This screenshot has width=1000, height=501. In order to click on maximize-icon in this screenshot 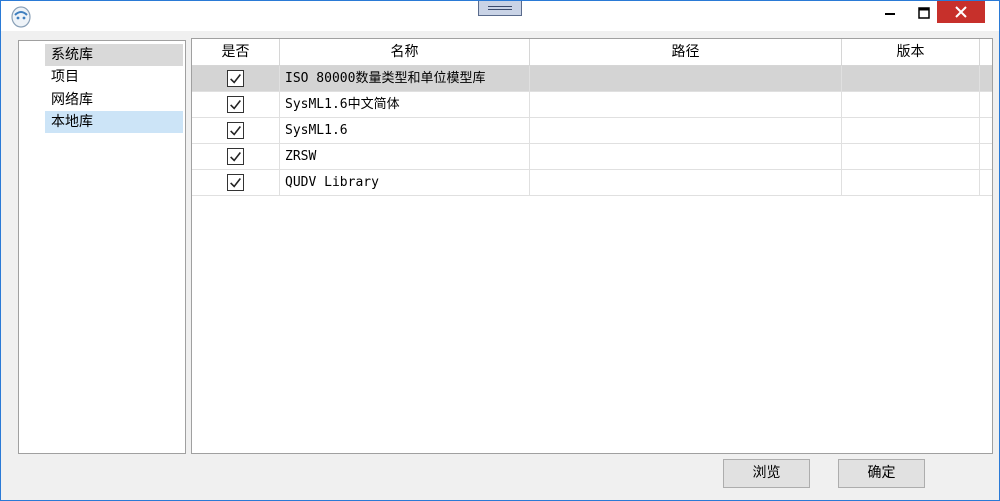, I will do `click(924, 13)`.